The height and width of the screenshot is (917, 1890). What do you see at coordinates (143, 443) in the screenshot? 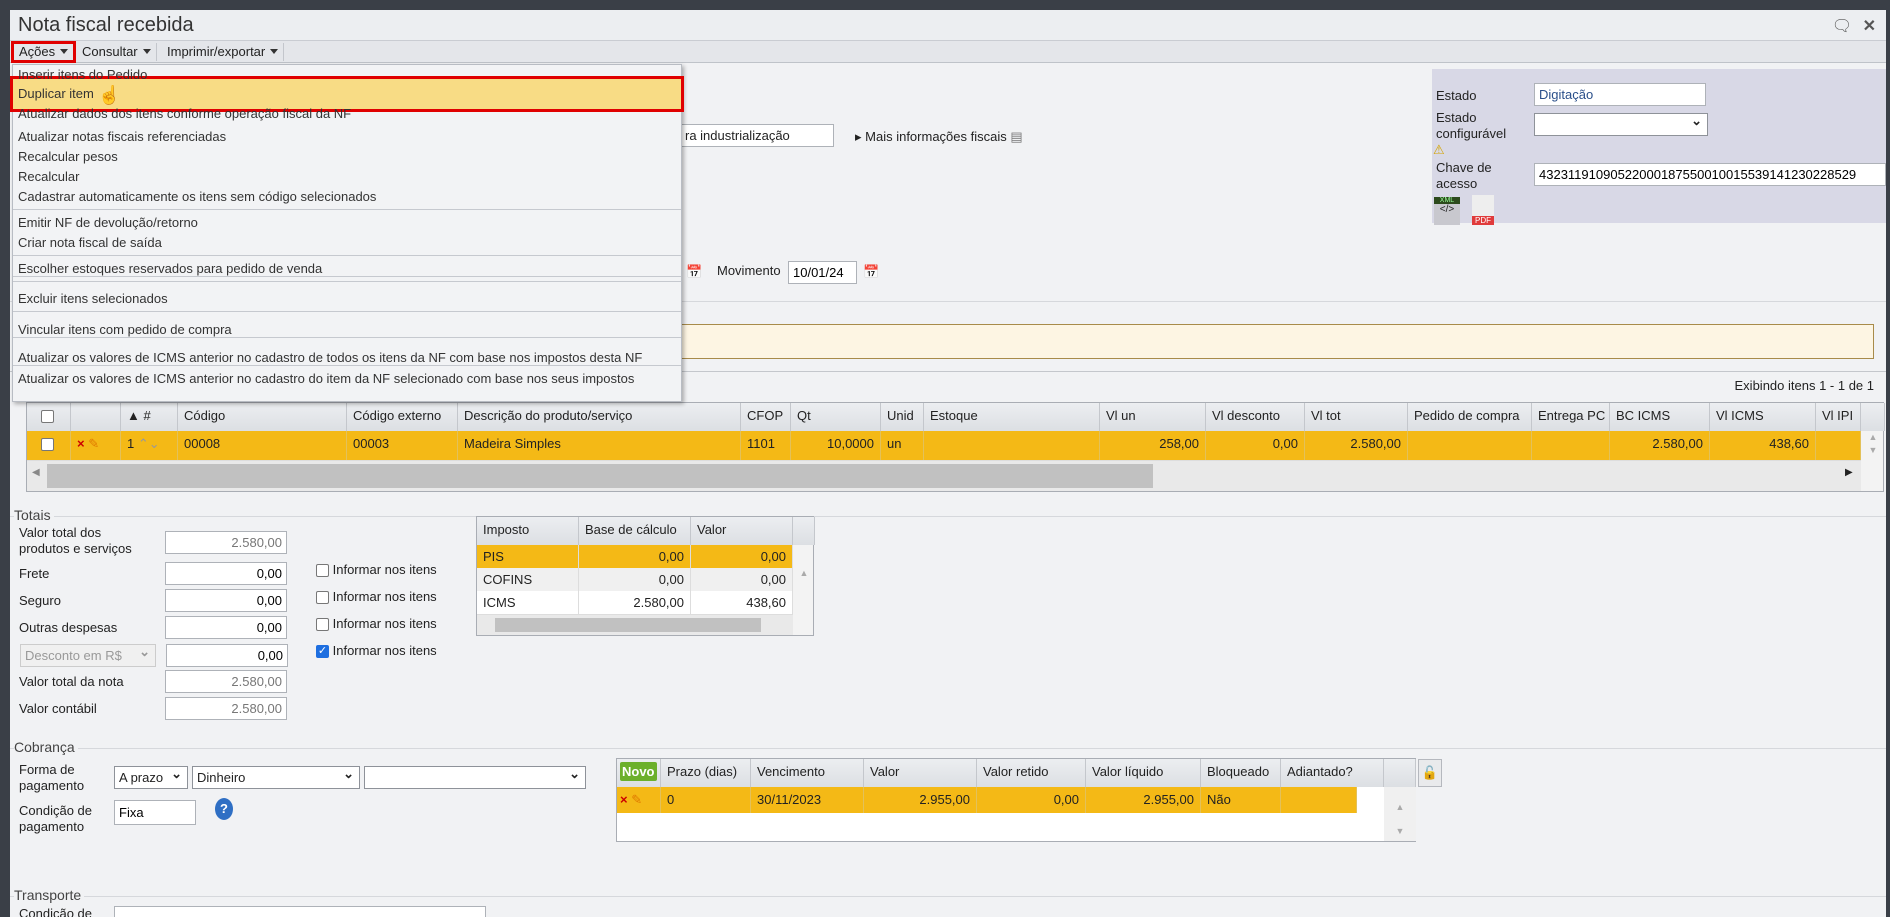
I see `move-up-icon: ⌃` at bounding box center [143, 443].